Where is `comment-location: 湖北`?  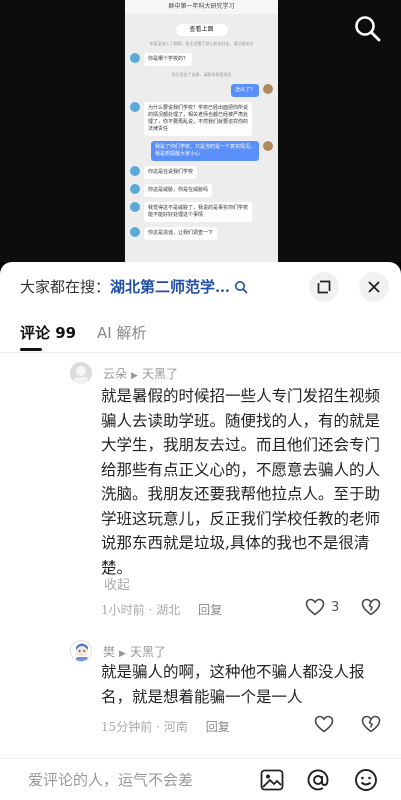 comment-location: 湖北 is located at coordinates (168, 610).